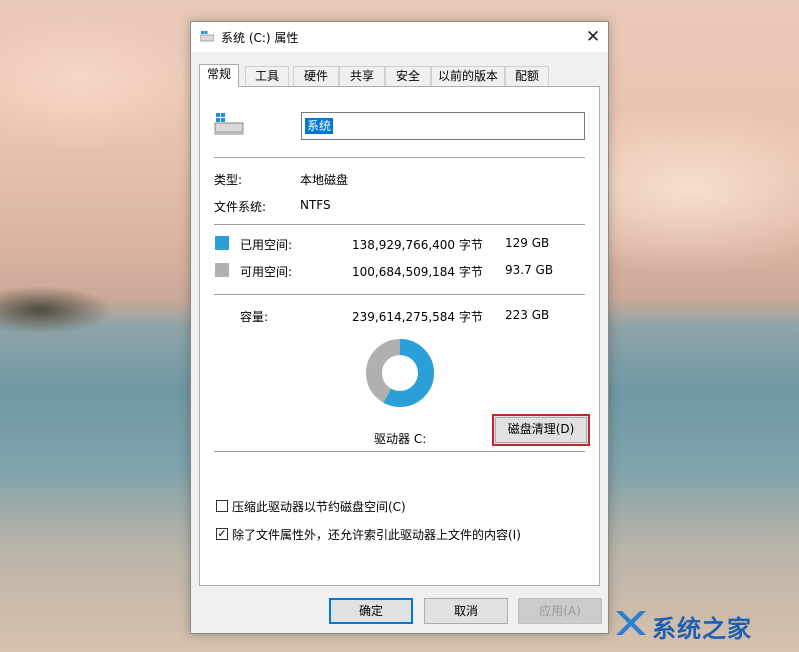 The width and height of the screenshot is (799, 652). I want to click on disk-cleanup-button: 磁盘清理(D), so click(541, 430).